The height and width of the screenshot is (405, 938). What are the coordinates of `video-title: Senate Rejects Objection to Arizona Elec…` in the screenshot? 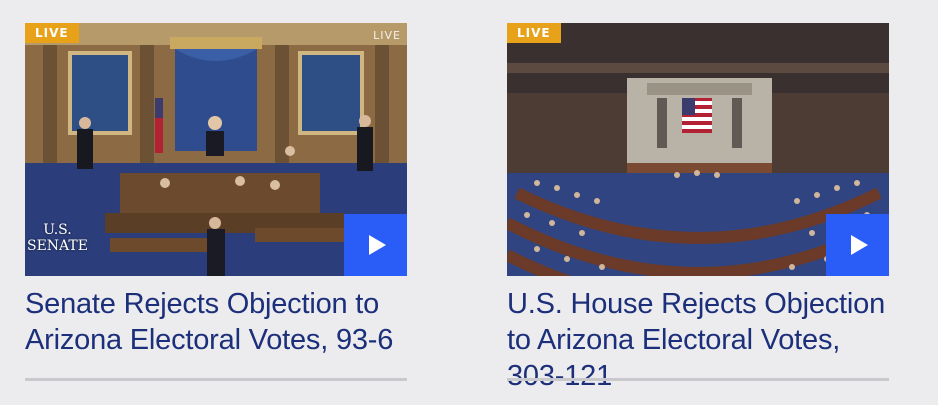 It's located at (216, 322).